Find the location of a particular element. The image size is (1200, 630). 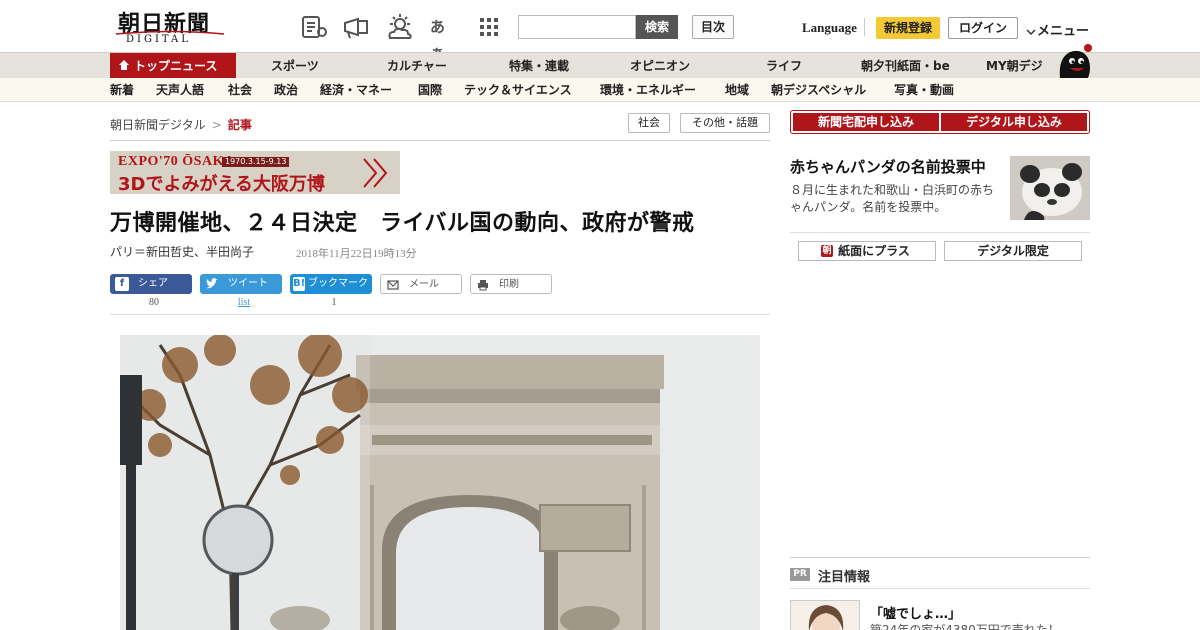

panda-photo is located at coordinates (1050, 188).